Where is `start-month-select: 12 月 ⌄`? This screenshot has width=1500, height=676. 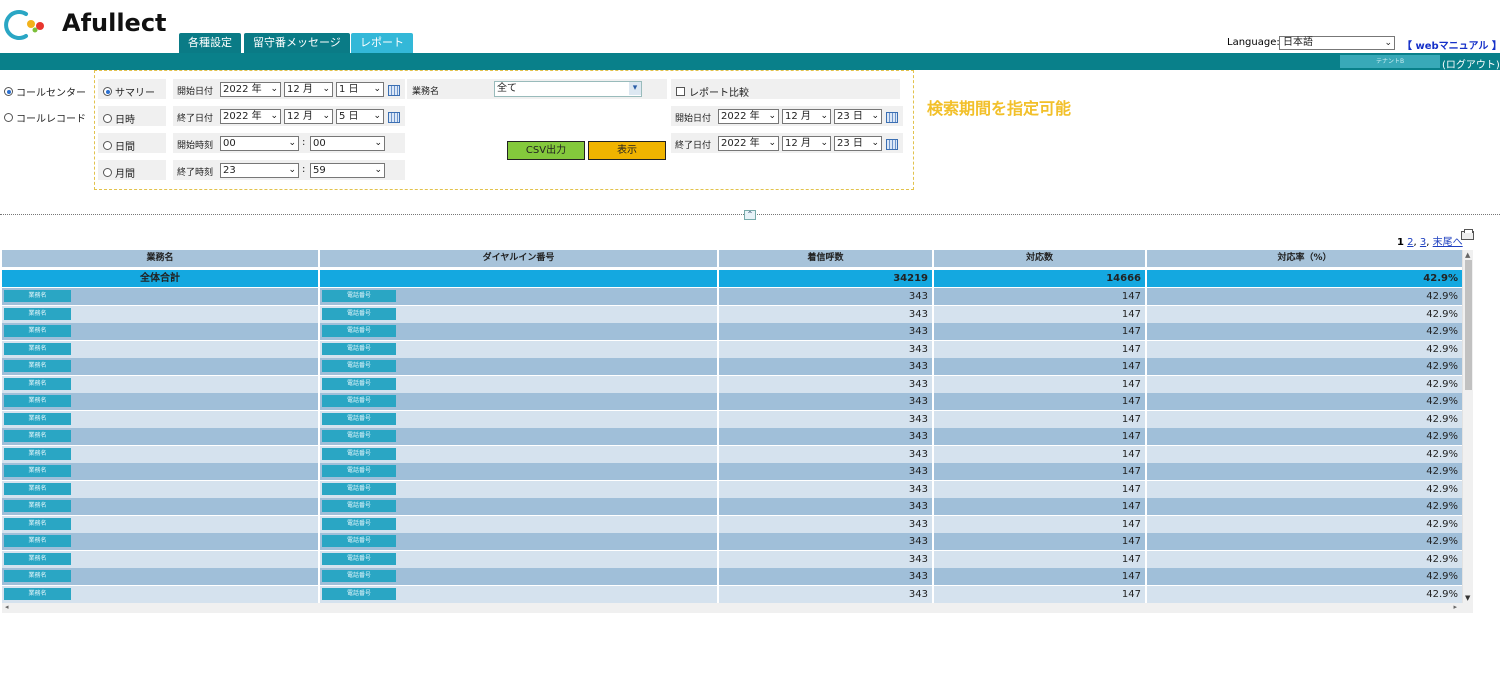
start-month-select: 12 月 ⌄ is located at coordinates (308, 89).